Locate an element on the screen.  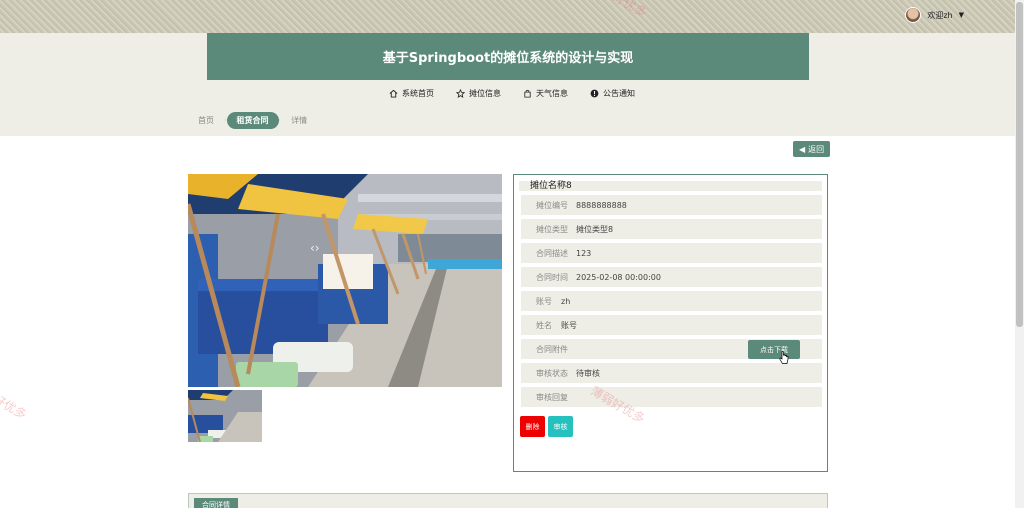
field-value: 123 is located at coordinates (584, 253).